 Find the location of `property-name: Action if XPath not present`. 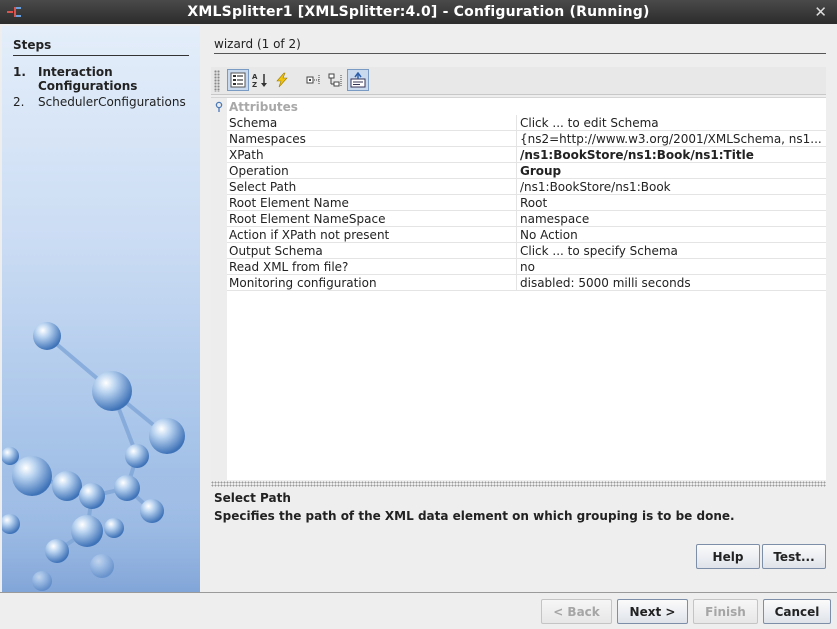

property-name: Action if XPath not present is located at coordinates (309, 235).